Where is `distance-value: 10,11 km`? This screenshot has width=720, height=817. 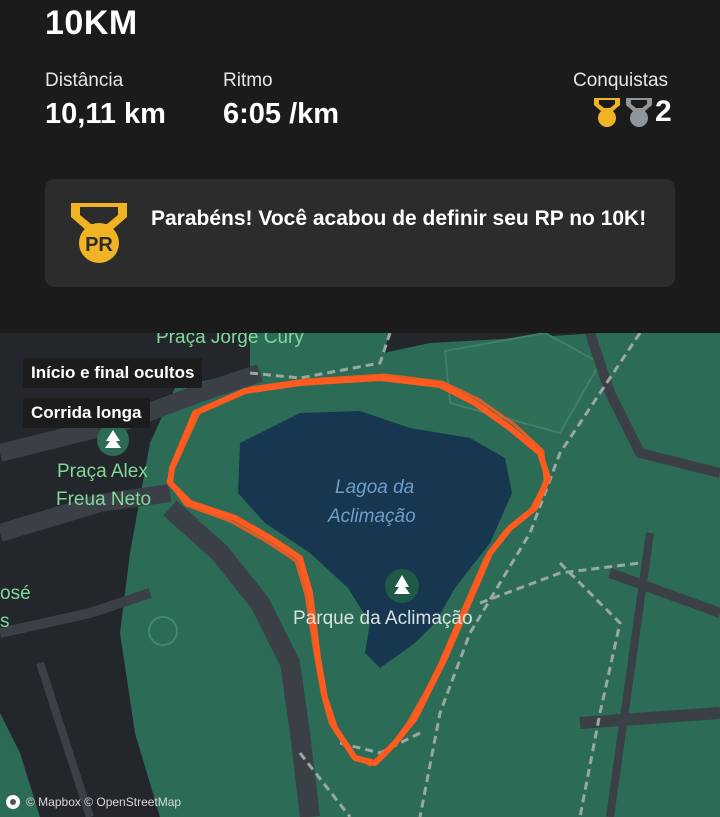 distance-value: 10,11 km is located at coordinates (105, 114).